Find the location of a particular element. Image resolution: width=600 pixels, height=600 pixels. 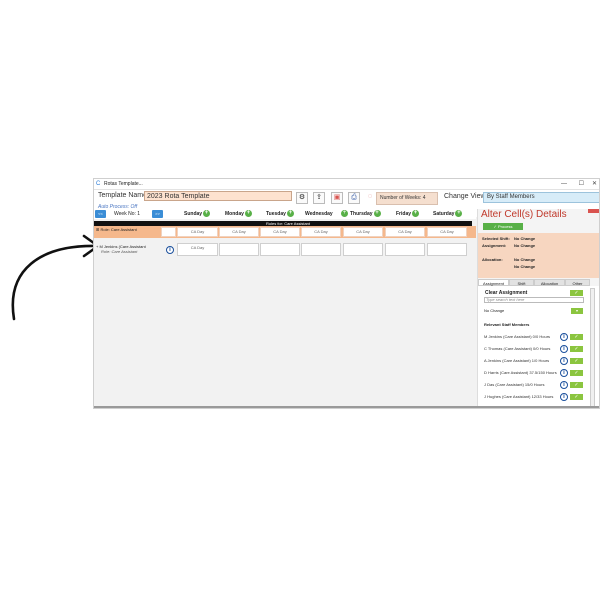

staff-search-input: Type search text here is located at coordinates (534, 300).